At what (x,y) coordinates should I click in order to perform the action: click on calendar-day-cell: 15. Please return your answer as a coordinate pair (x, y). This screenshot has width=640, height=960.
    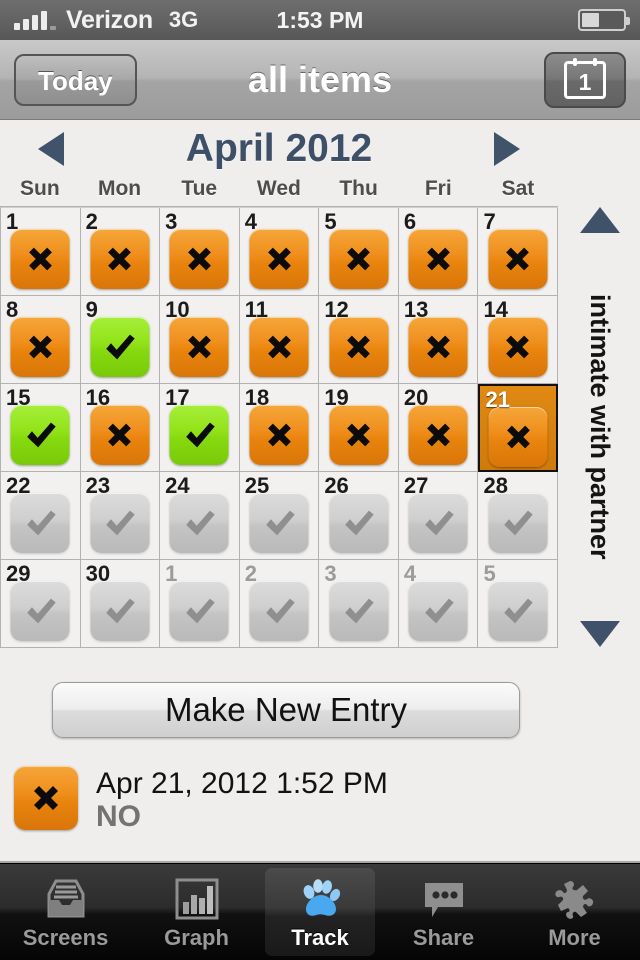
    Looking at the image, I should click on (41, 428).